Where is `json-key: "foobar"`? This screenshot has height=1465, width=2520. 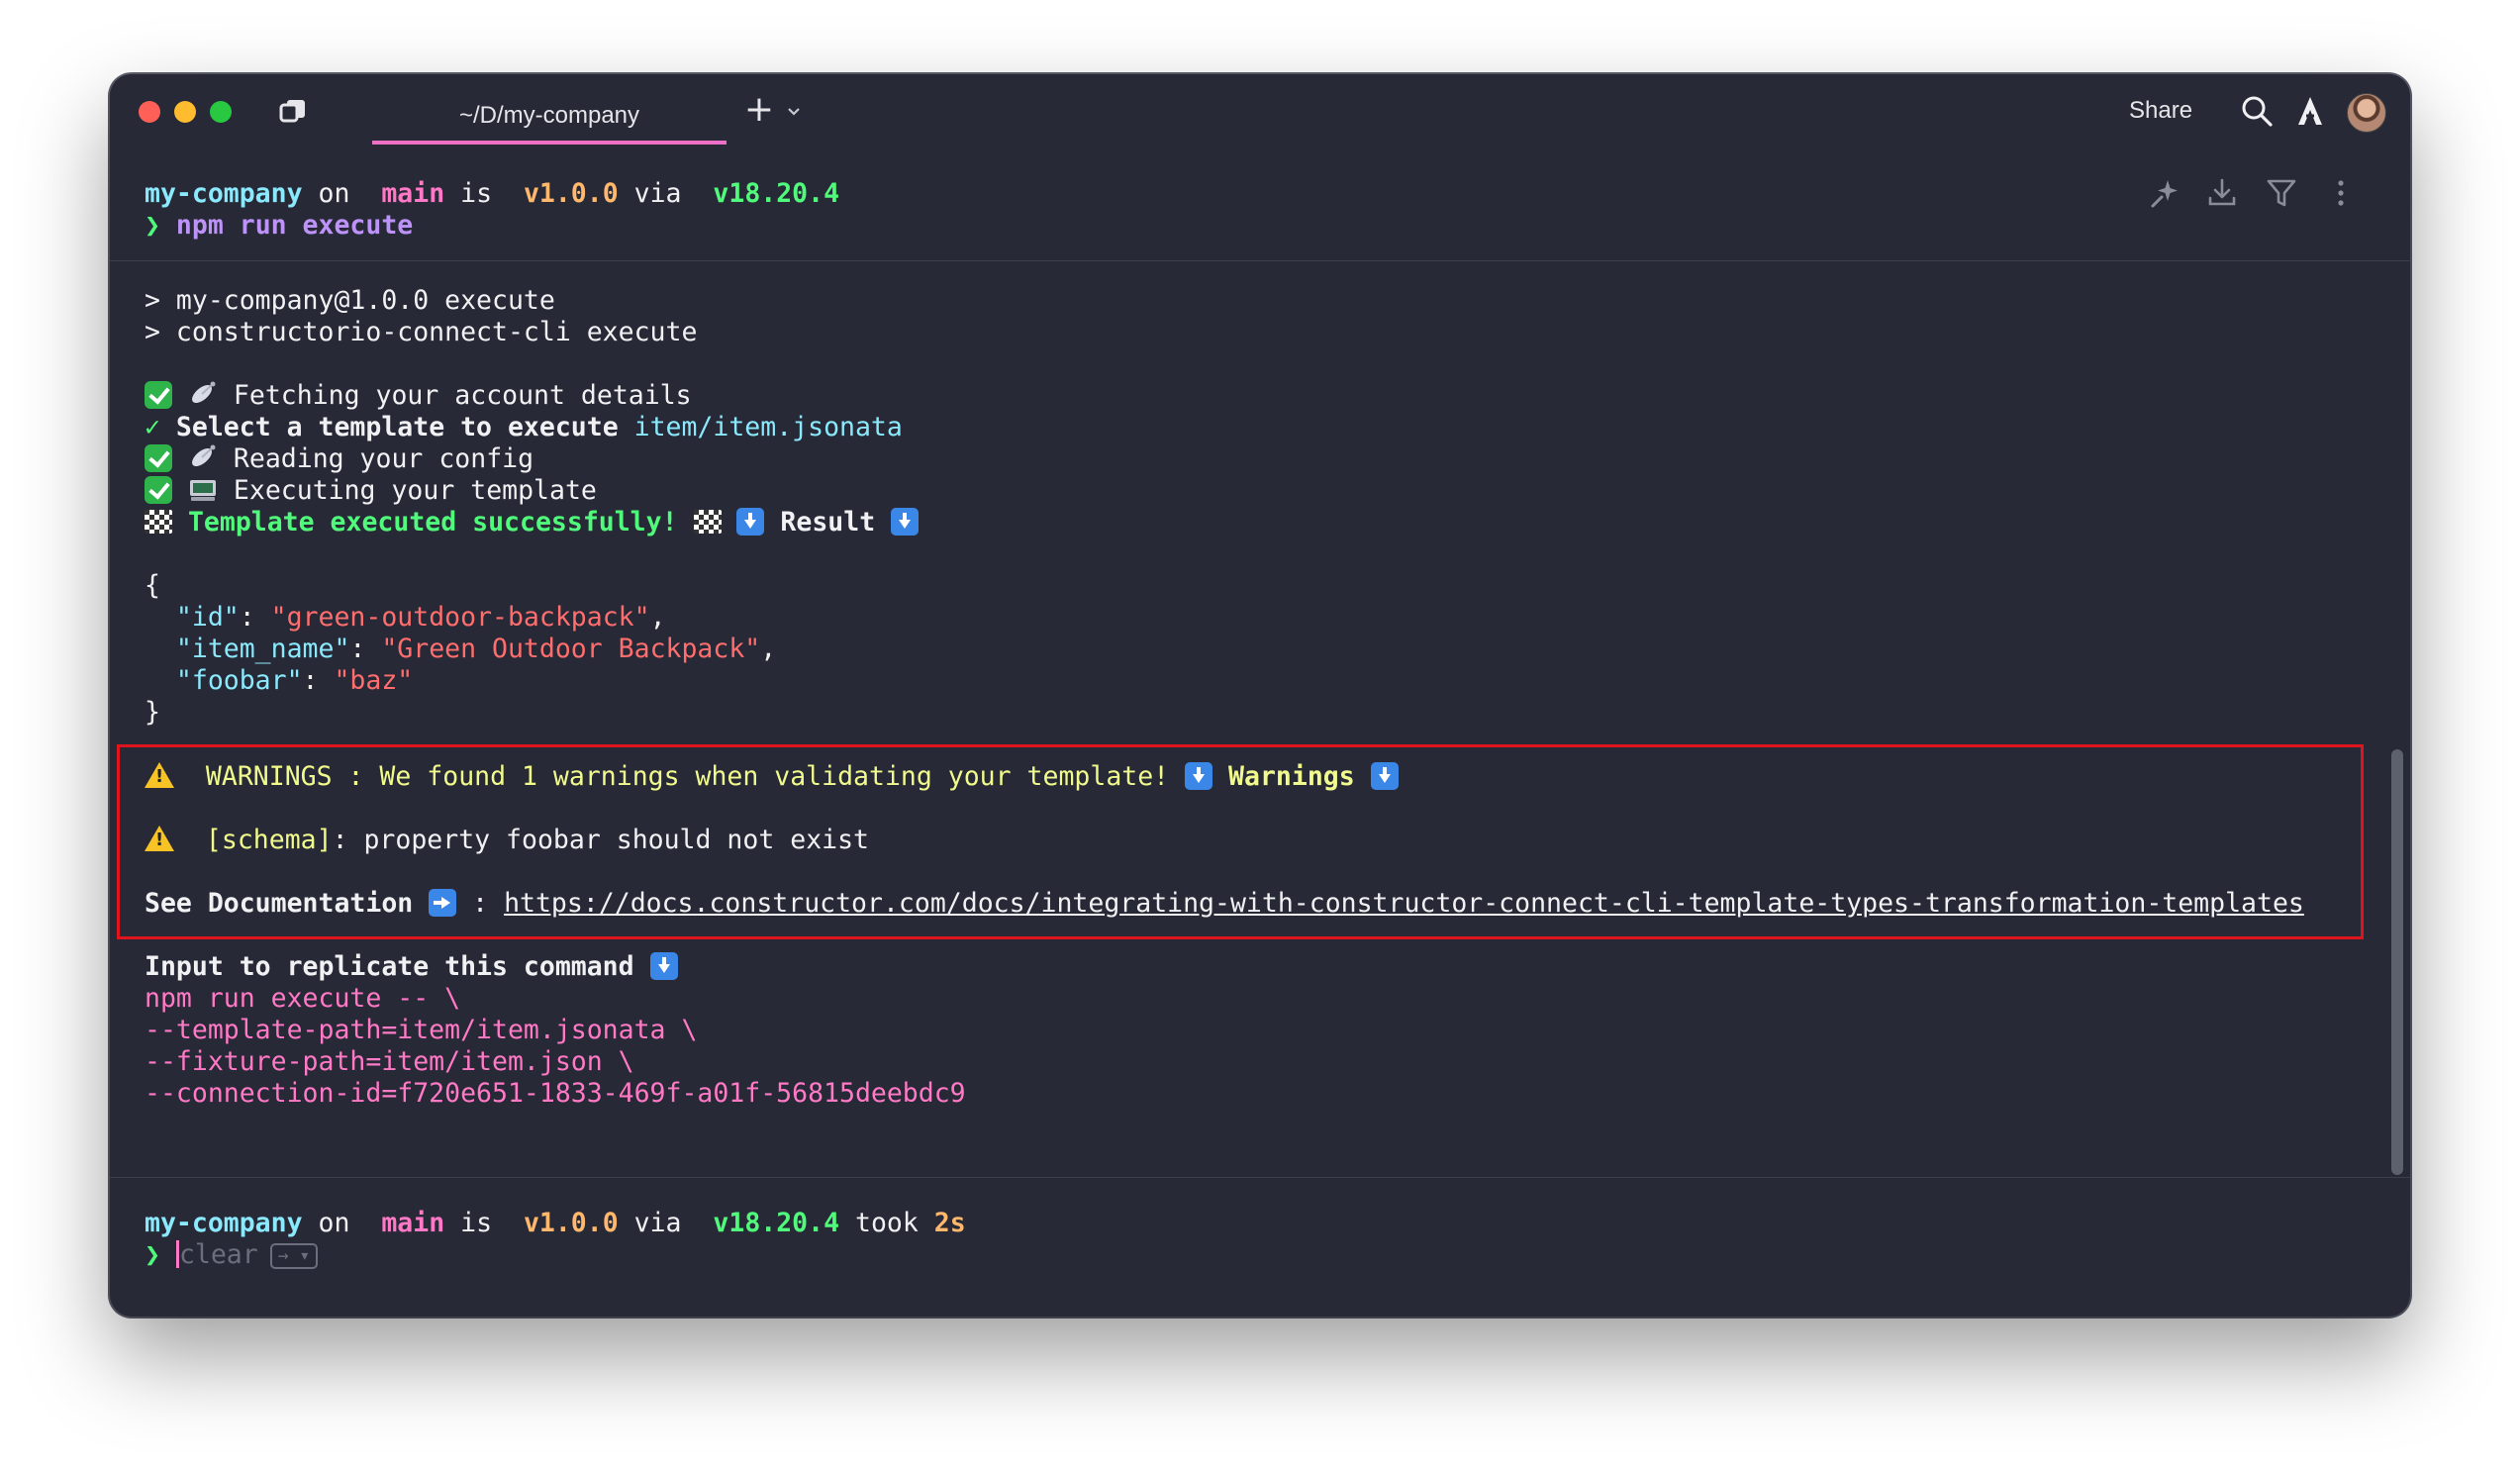
json-key: "foobar" is located at coordinates (224, 680).